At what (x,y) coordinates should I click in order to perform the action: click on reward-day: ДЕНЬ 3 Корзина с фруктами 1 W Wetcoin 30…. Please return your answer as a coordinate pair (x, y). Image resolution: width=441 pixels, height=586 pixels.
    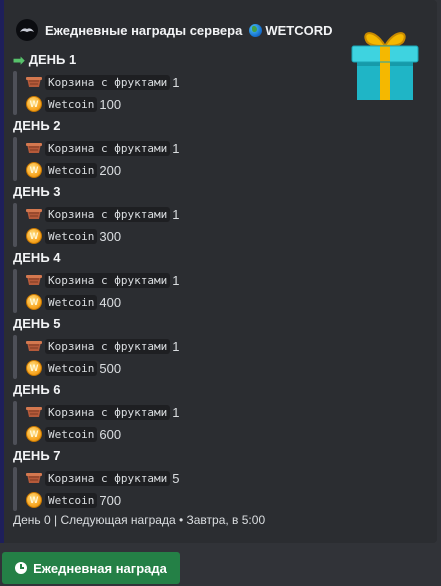
    Looking at the image, I should click on (96, 215).